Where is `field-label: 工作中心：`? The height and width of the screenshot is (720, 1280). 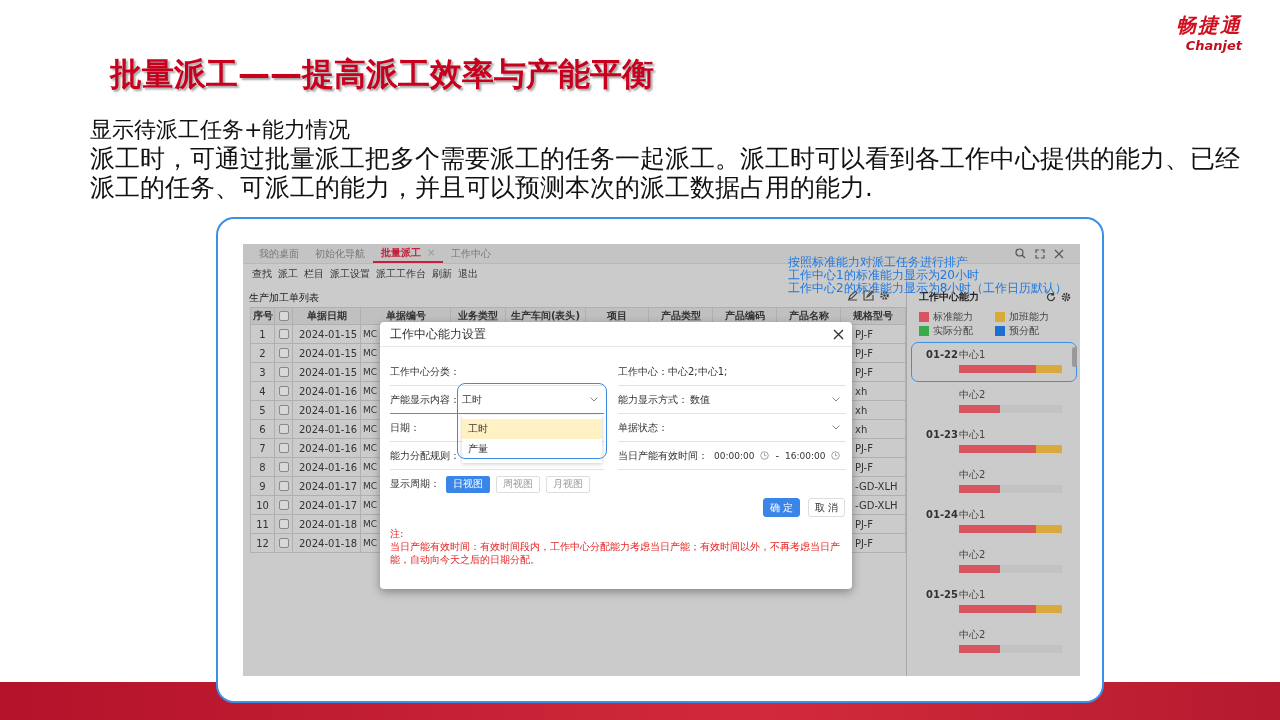 field-label: 工作中心： is located at coordinates (643, 371).